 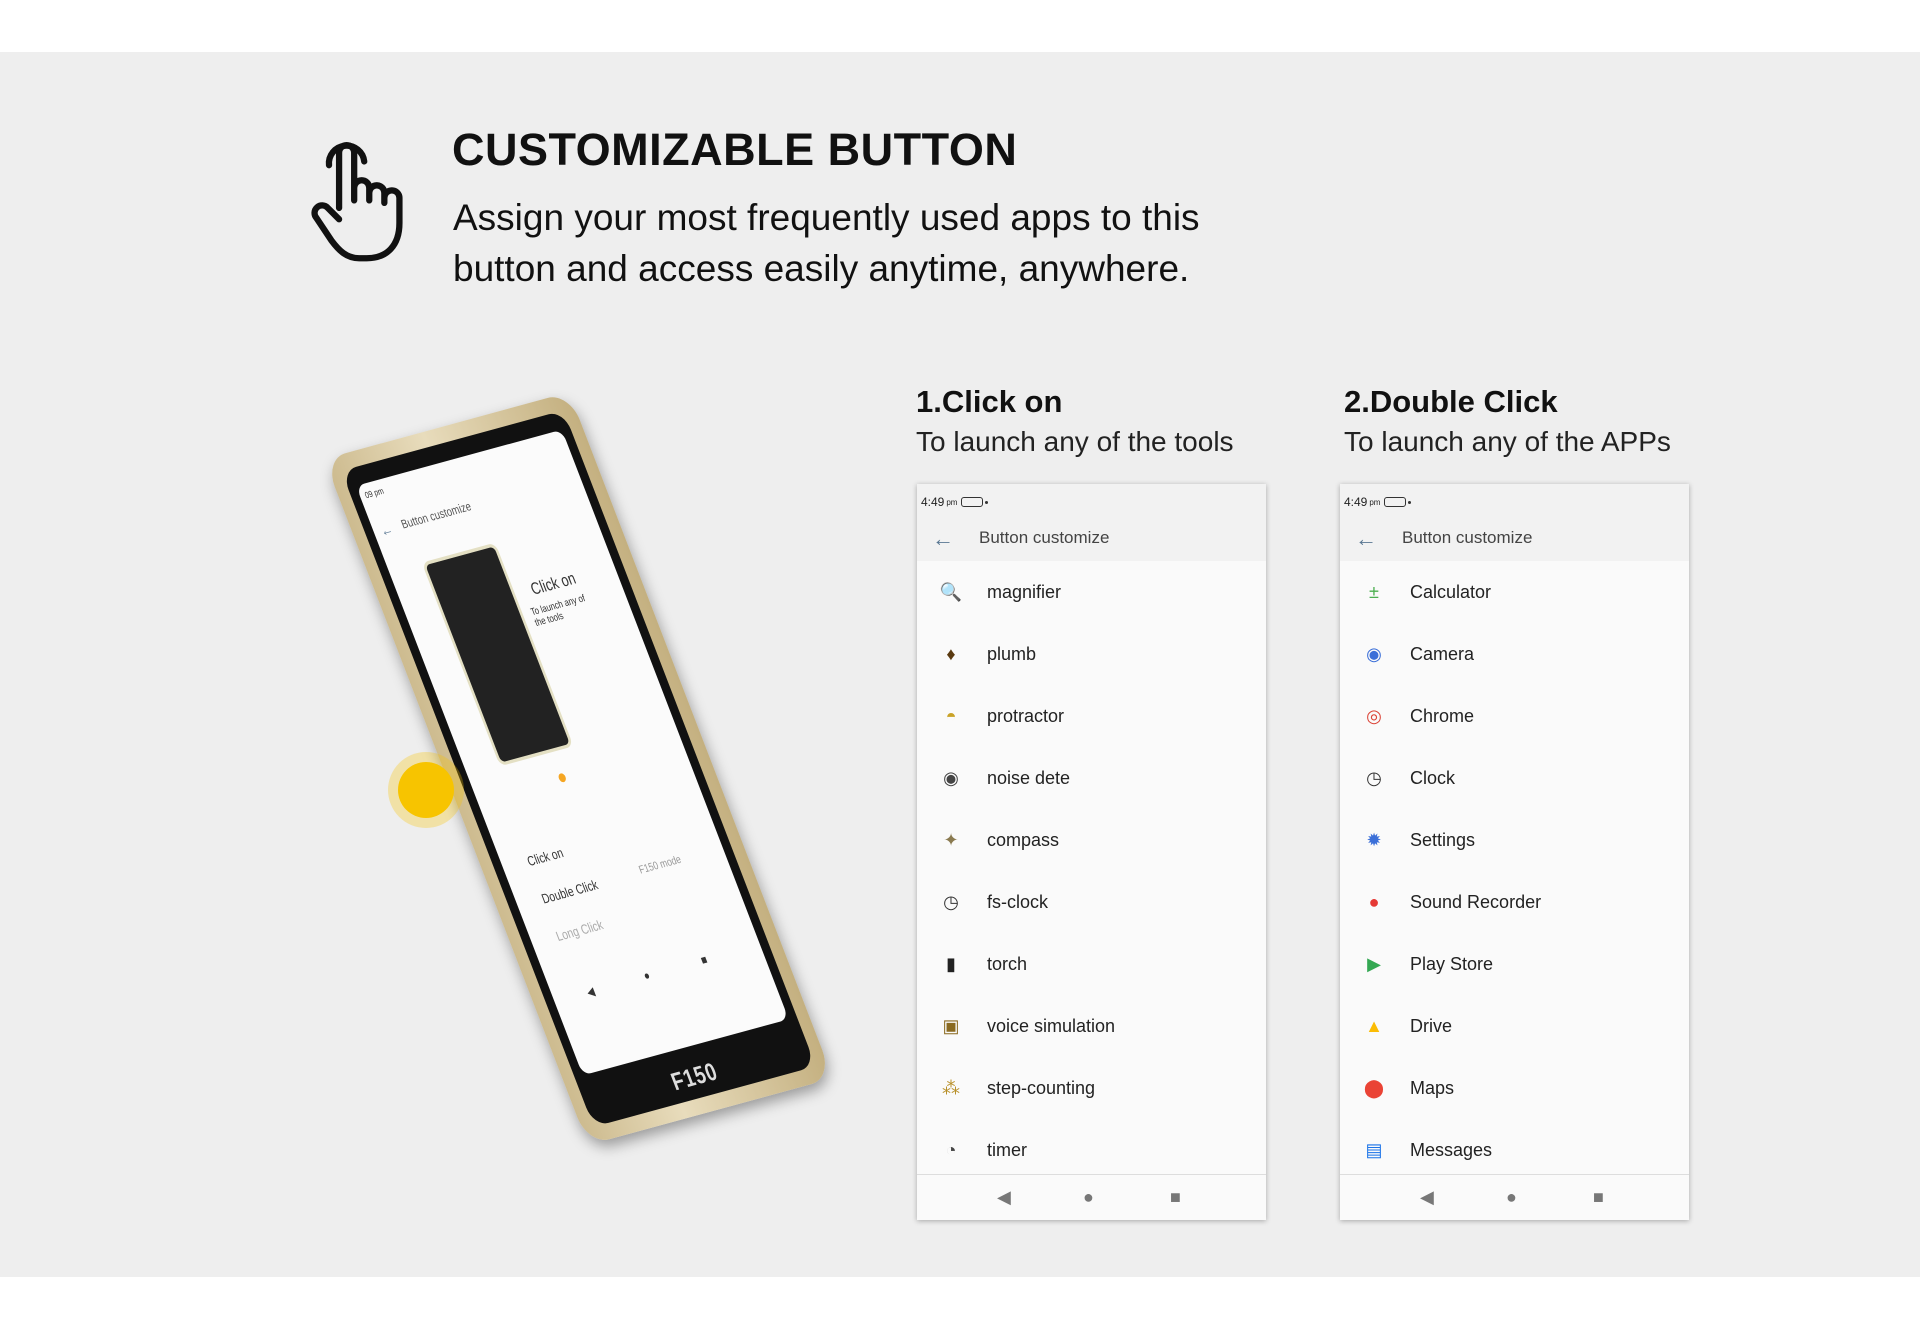 I want to click on calculator-icon: ±, so click(x=1374, y=591).